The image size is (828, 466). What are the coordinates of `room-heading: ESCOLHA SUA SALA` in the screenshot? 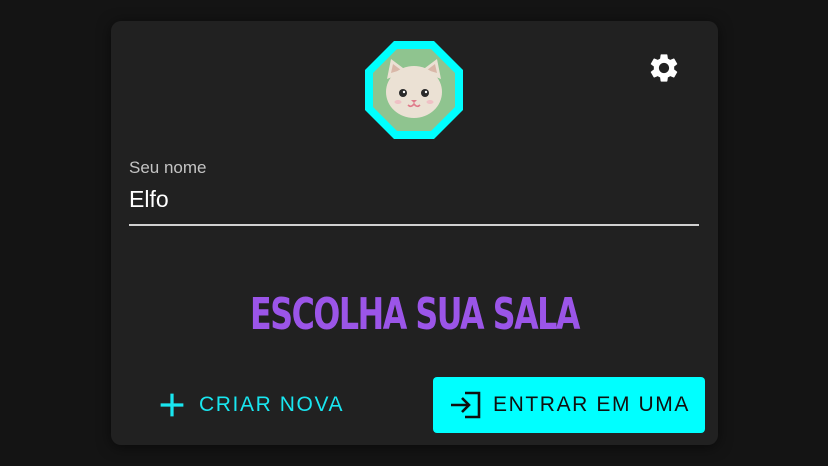 It's located at (414, 314).